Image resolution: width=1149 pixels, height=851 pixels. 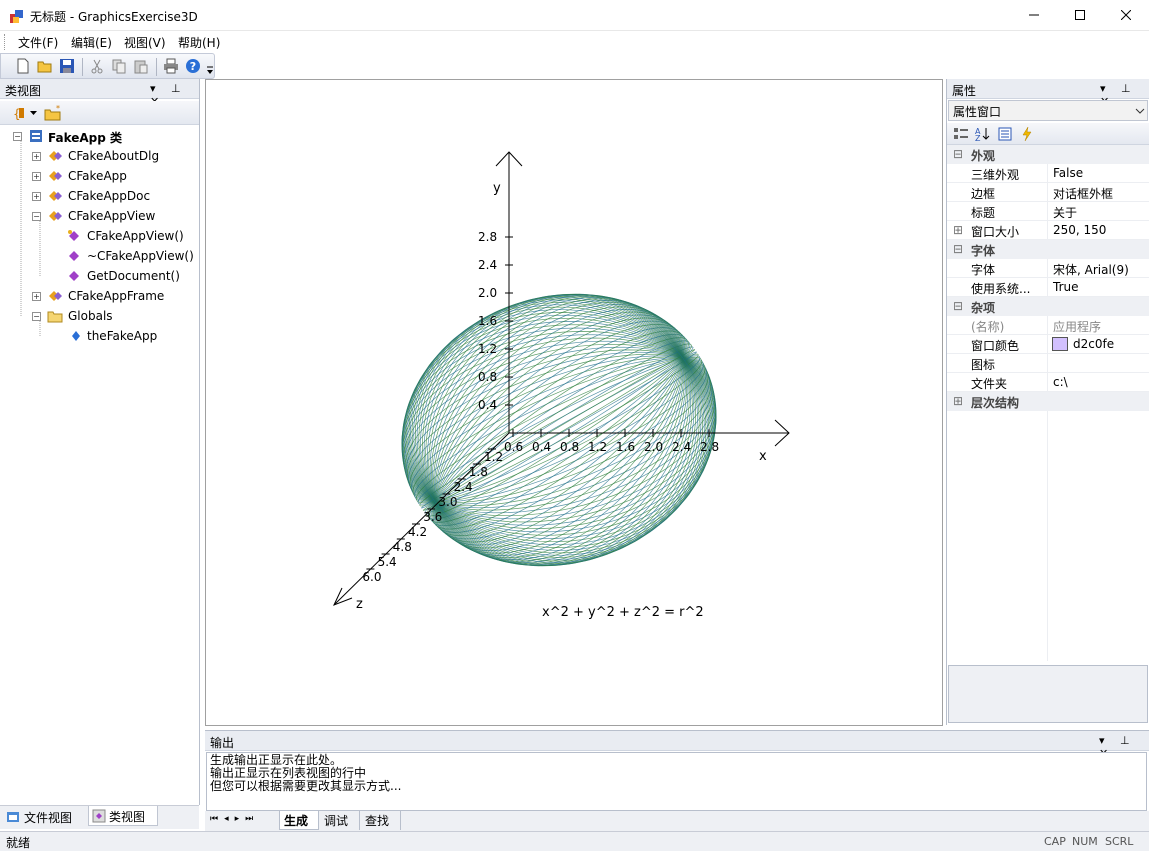 I want to click on property-value: 宋体, Arial(9), so click(x=1091, y=269).